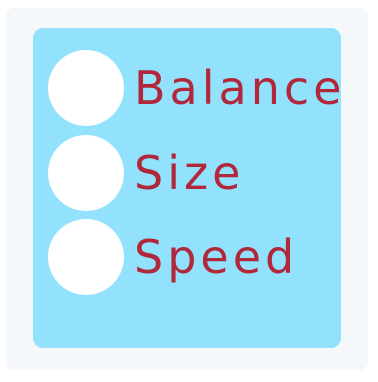 This screenshot has height=382, width=378. I want to click on radio-button-balance, so click(86, 88).